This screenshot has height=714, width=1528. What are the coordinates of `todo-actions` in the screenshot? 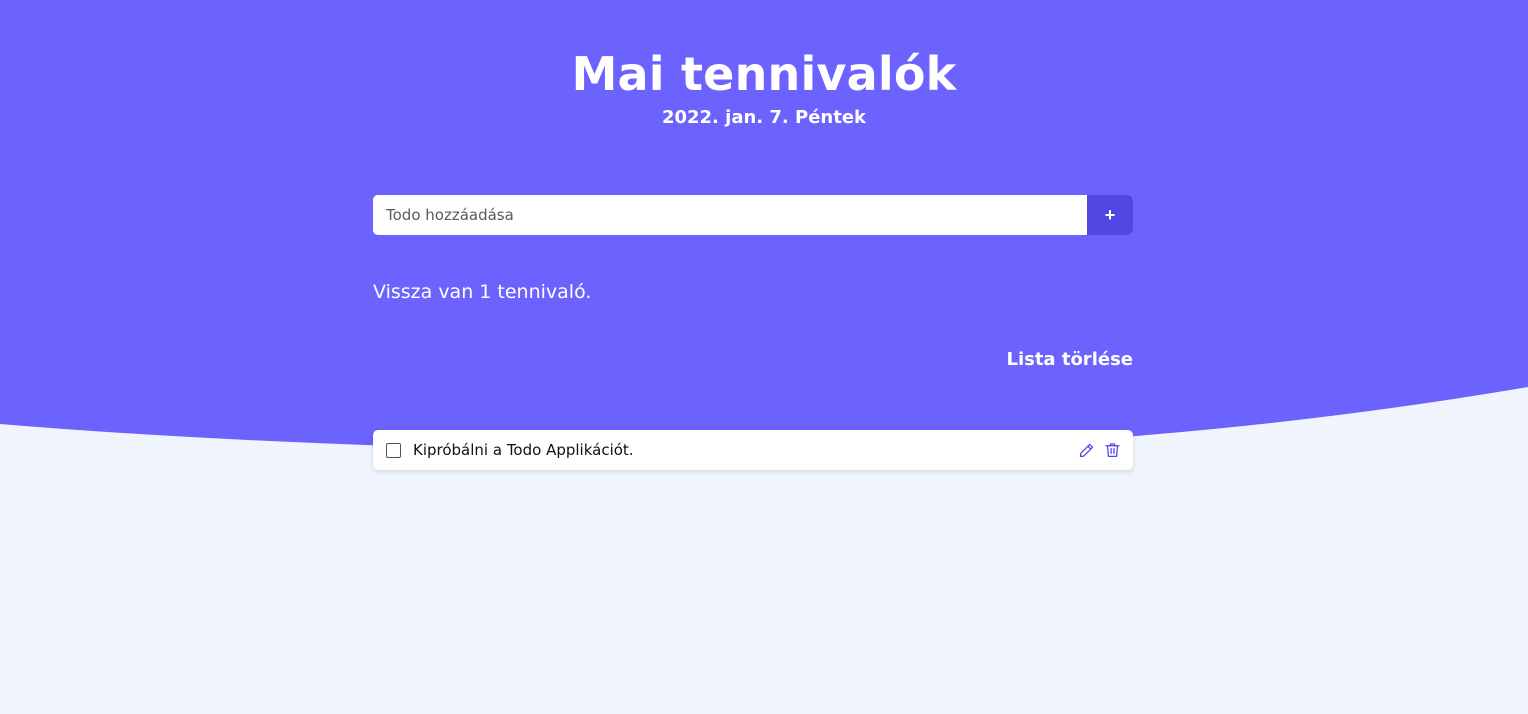 It's located at (1099, 450).